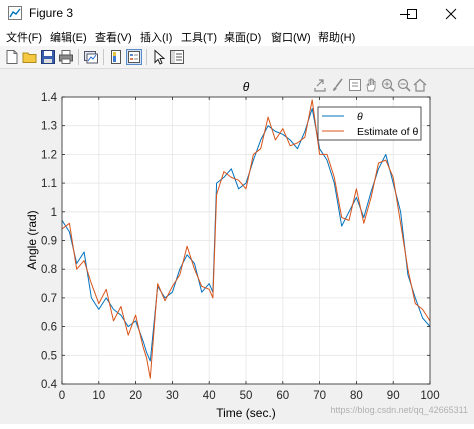 This screenshot has width=474, height=429. What do you see at coordinates (49, 328) in the screenshot?
I see `y-tick-label: 0.6` at bounding box center [49, 328].